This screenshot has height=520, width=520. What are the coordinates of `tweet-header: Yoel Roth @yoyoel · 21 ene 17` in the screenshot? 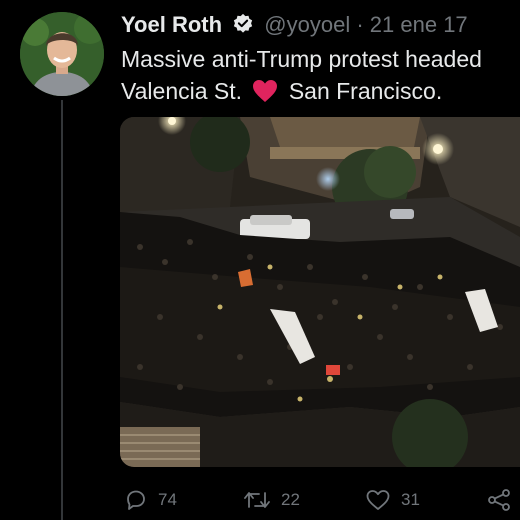 It's located at (294, 26).